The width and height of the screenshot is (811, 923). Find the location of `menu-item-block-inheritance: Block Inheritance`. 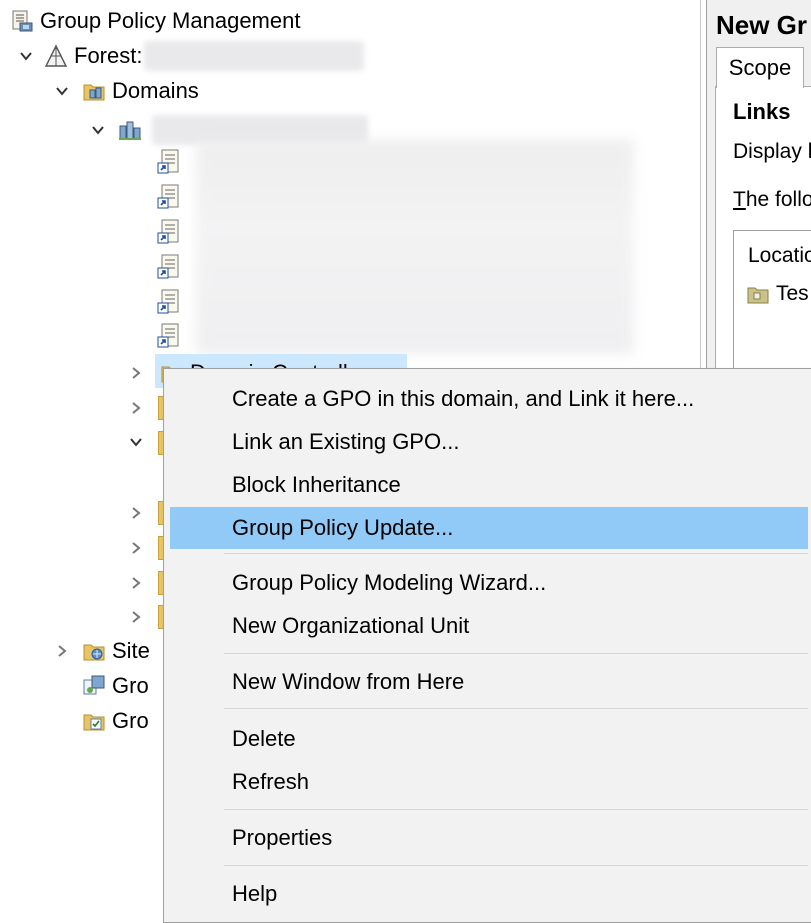

menu-item-block-inheritance: Block Inheritance is located at coordinates (489, 485).